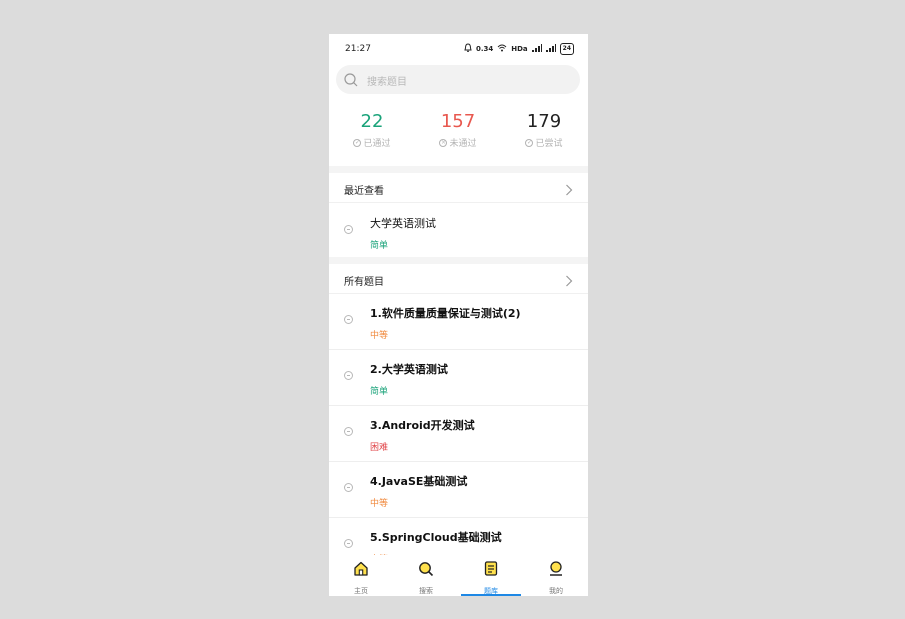 This screenshot has width=905, height=619. What do you see at coordinates (403, 223) in the screenshot?
I see `item-title: 大学英语测试` at bounding box center [403, 223].